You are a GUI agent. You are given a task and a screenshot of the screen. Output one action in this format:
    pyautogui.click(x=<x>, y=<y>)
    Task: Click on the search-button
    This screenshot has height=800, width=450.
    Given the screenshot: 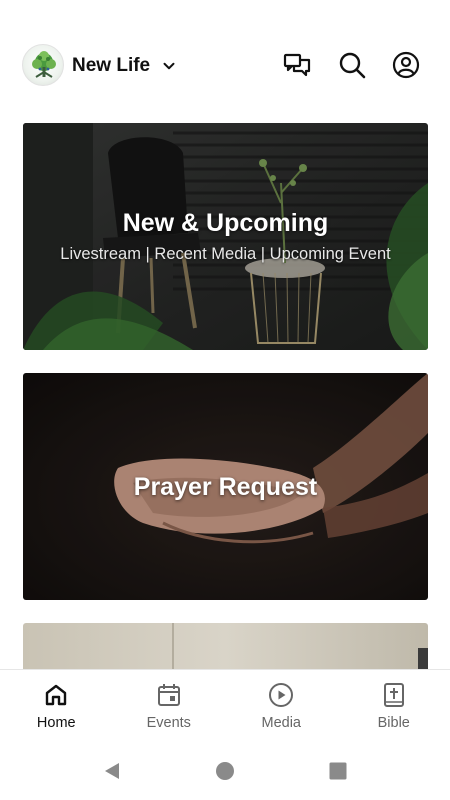 What is the action you would take?
    pyautogui.click(x=352, y=65)
    